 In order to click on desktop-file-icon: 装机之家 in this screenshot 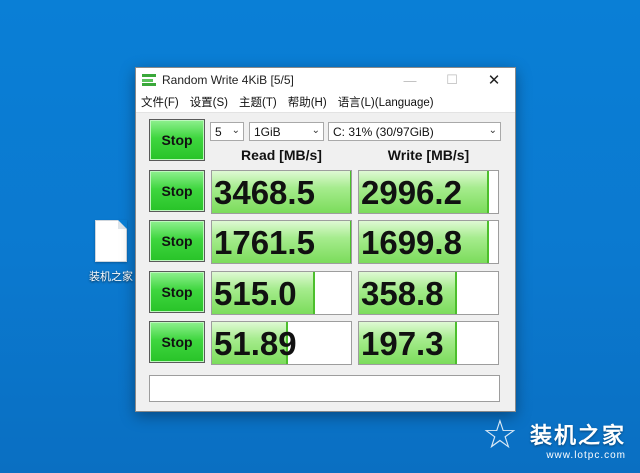, I will do `click(111, 252)`.